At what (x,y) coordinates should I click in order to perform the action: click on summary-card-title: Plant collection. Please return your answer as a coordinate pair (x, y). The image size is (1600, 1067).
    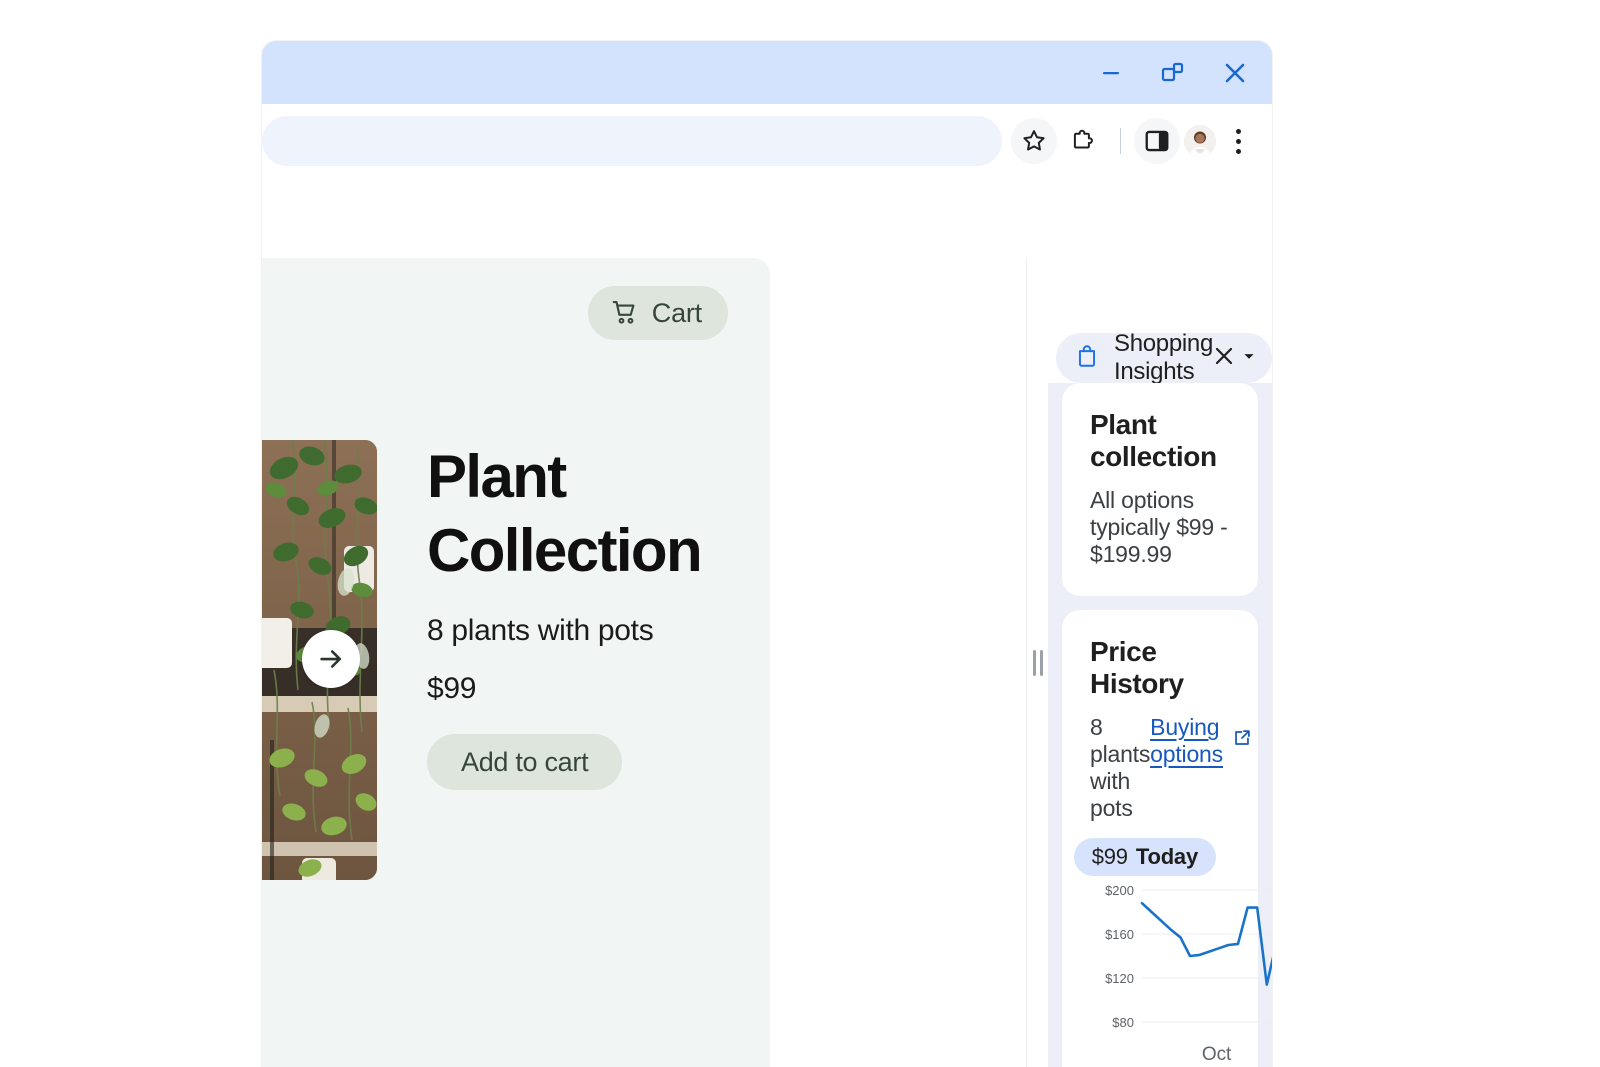
    Looking at the image, I should click on (1153, 440).